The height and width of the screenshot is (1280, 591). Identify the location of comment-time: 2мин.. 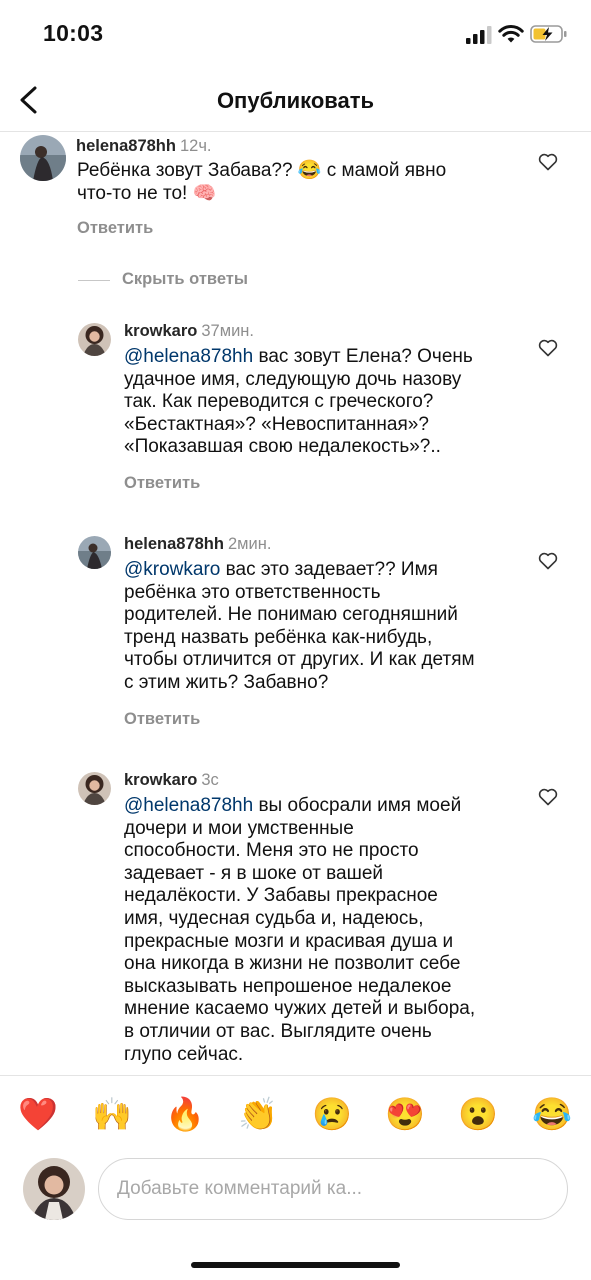
(249, 544).